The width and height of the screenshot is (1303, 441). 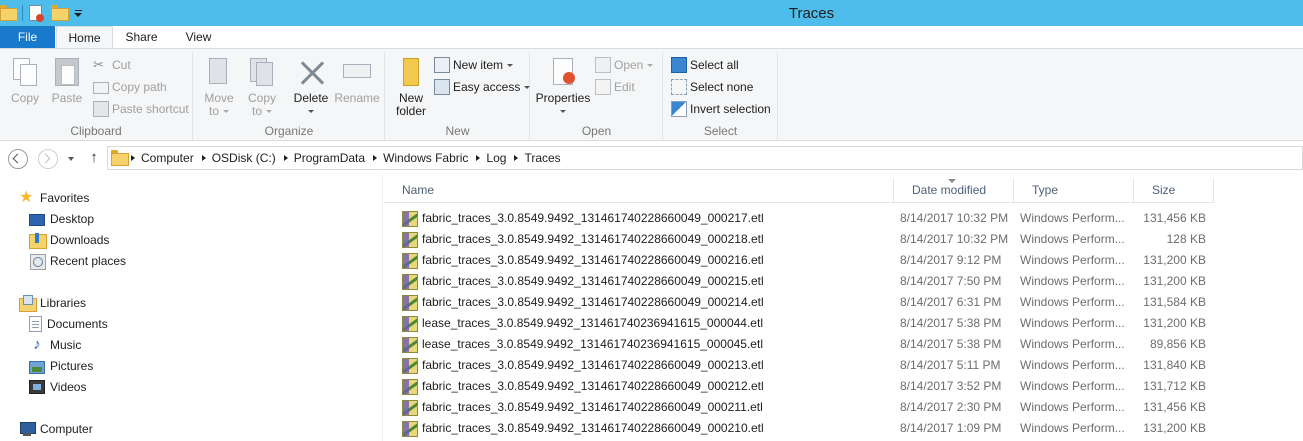 I want to click on rename-button: Rename, so click(x=357, y=80).